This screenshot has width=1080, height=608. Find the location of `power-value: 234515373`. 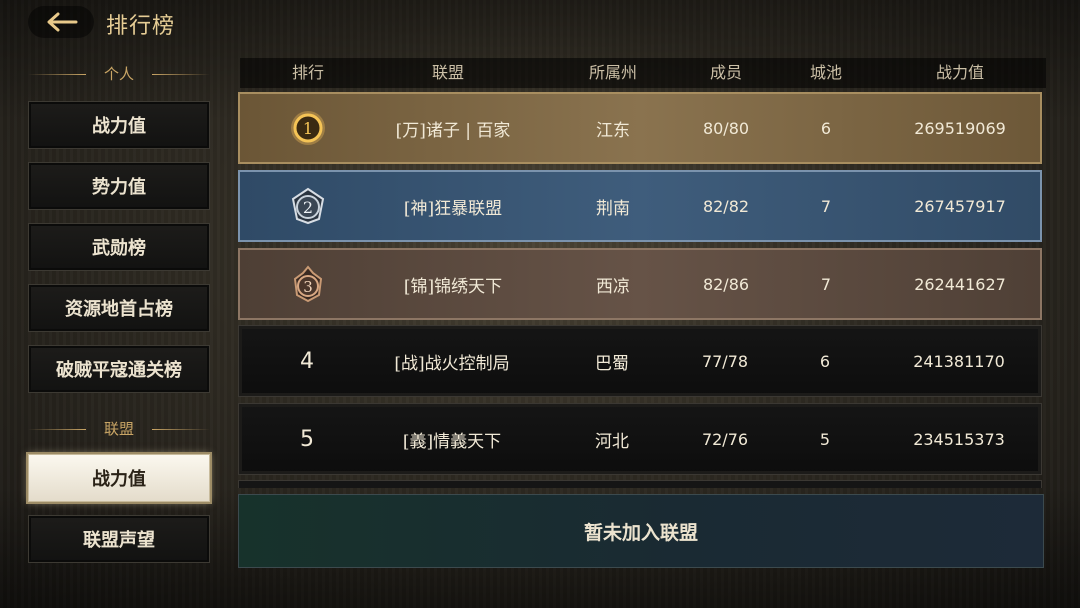

power-value: 234515373 is located at coordinates (959, 439).